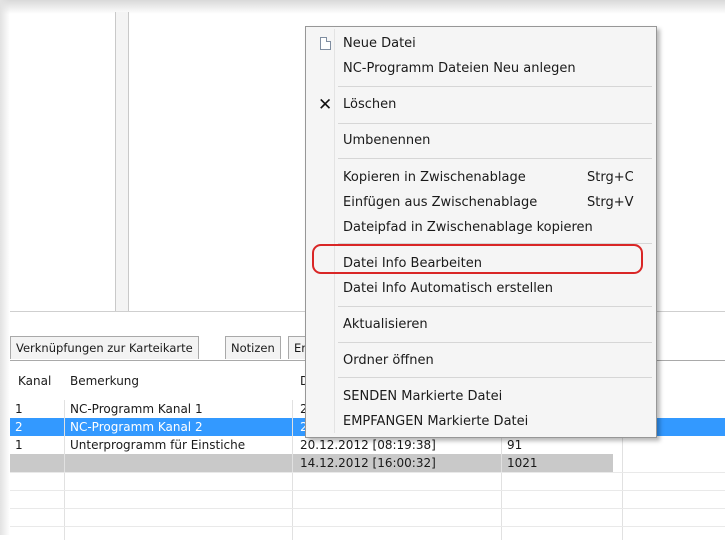  Describe the element at coordinates (522, 463) in the screenshot. I see `cell-size: 1021` at that location.